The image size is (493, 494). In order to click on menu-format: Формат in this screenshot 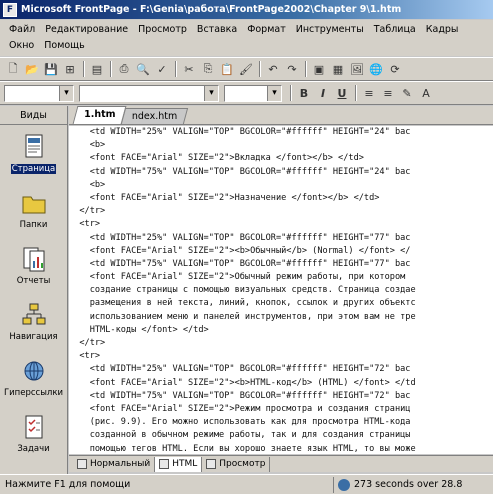, I will do `click(266, 30)`.